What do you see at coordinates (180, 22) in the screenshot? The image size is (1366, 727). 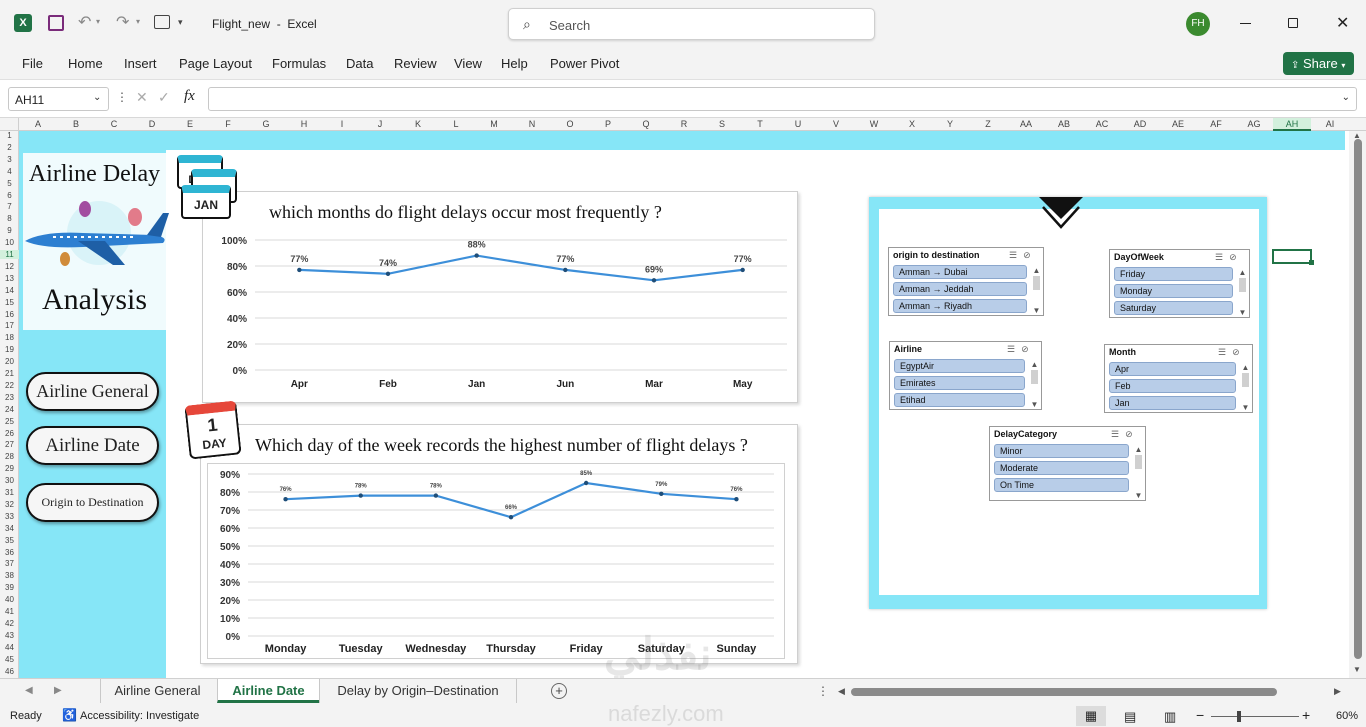 I see `customize-toolbar-icon: ▾` at bounding box center [180, 22].